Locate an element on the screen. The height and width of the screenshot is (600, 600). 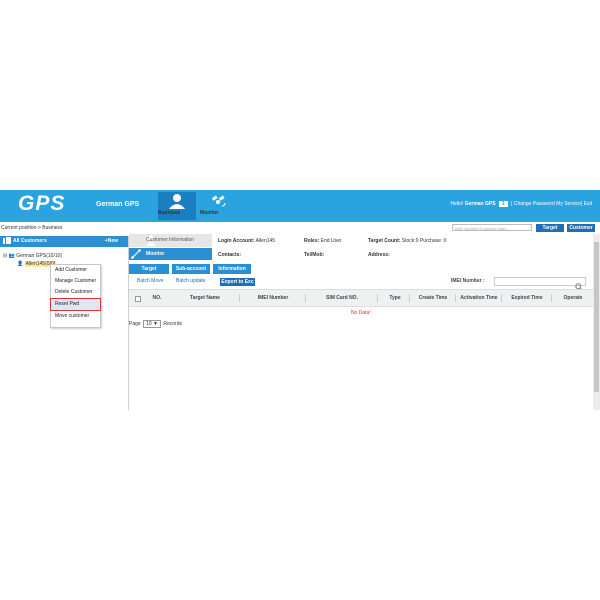
nav-monitor-label: Monitor is located at coordinates (209, 213).